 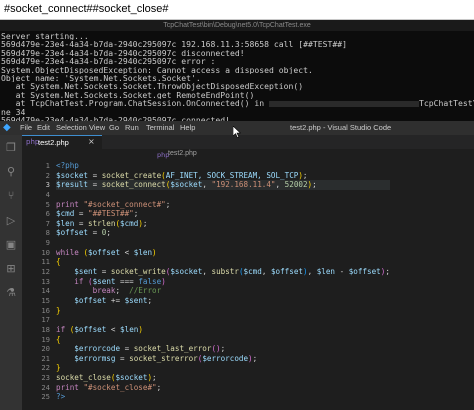 I want to click on line-number: 25, so click(x=45, y=397).